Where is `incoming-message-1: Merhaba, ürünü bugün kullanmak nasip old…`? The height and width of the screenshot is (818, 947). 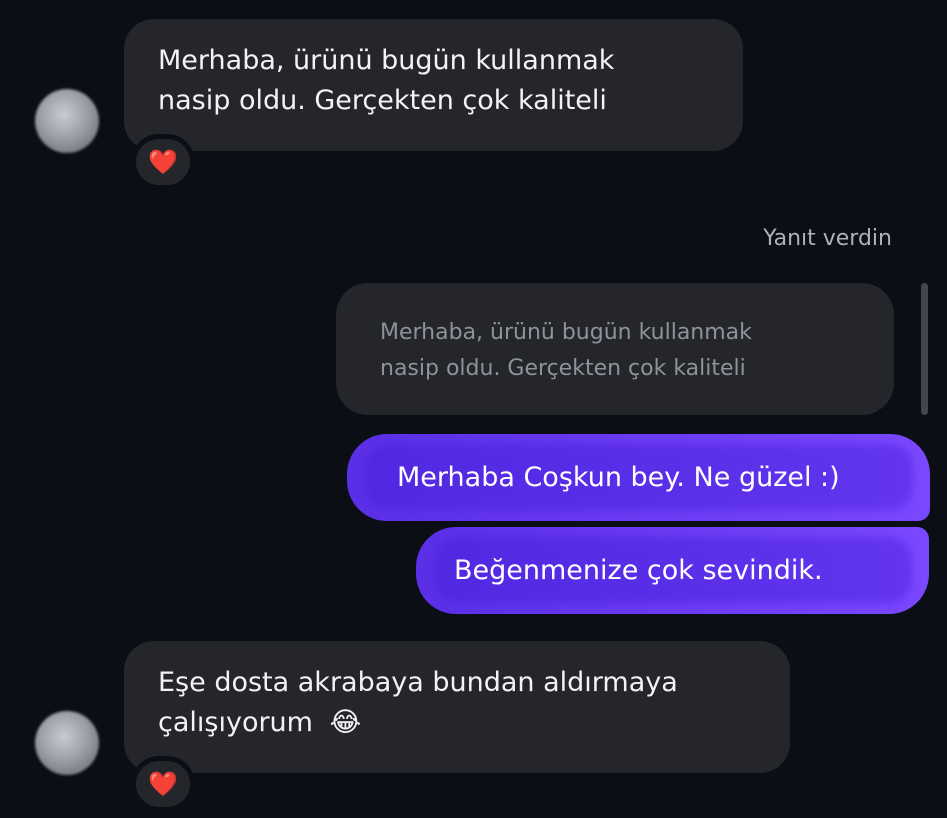
incoming-message-1: Merhaba, ürünü bugün kullanmak nasip old… is located at coordinates (433, 85).